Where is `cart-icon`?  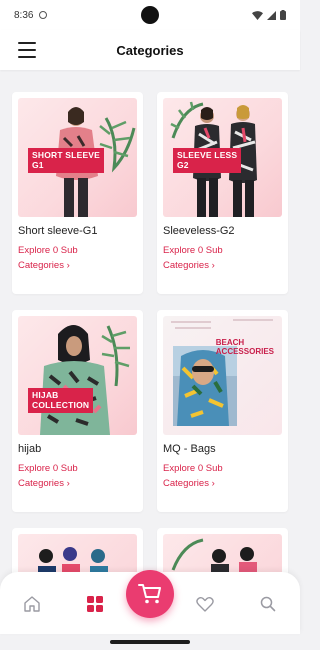 cart-icon is located at coordinates (149, 594).